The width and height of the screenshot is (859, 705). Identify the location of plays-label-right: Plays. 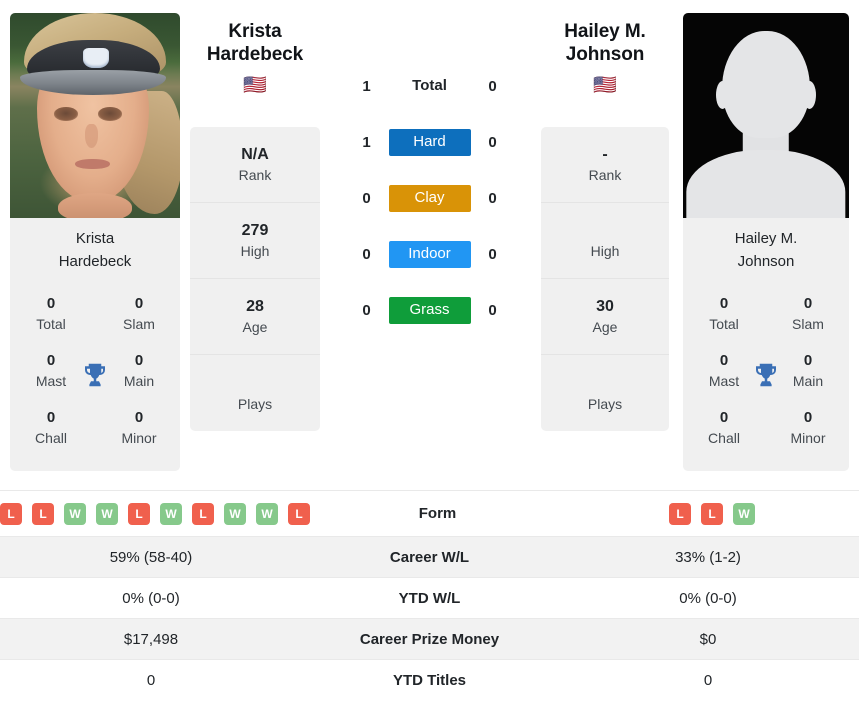
(605, 403).